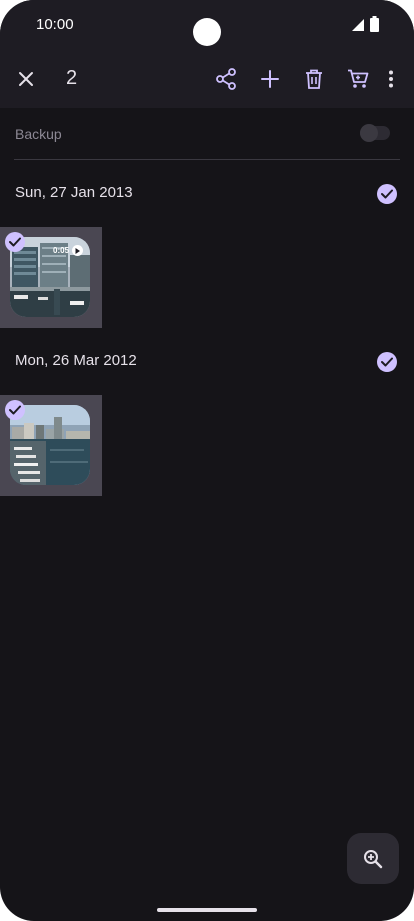  I want to click on backup-toggle, so click(375, 133).